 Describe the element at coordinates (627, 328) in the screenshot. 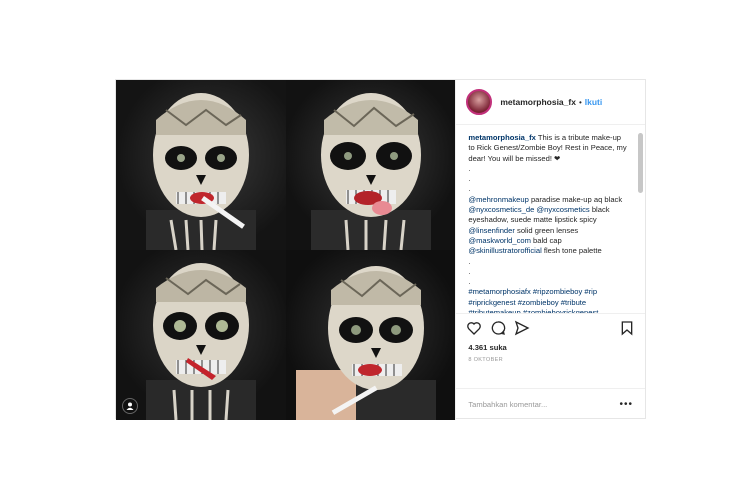

I see `bookmark-icon` at that location.